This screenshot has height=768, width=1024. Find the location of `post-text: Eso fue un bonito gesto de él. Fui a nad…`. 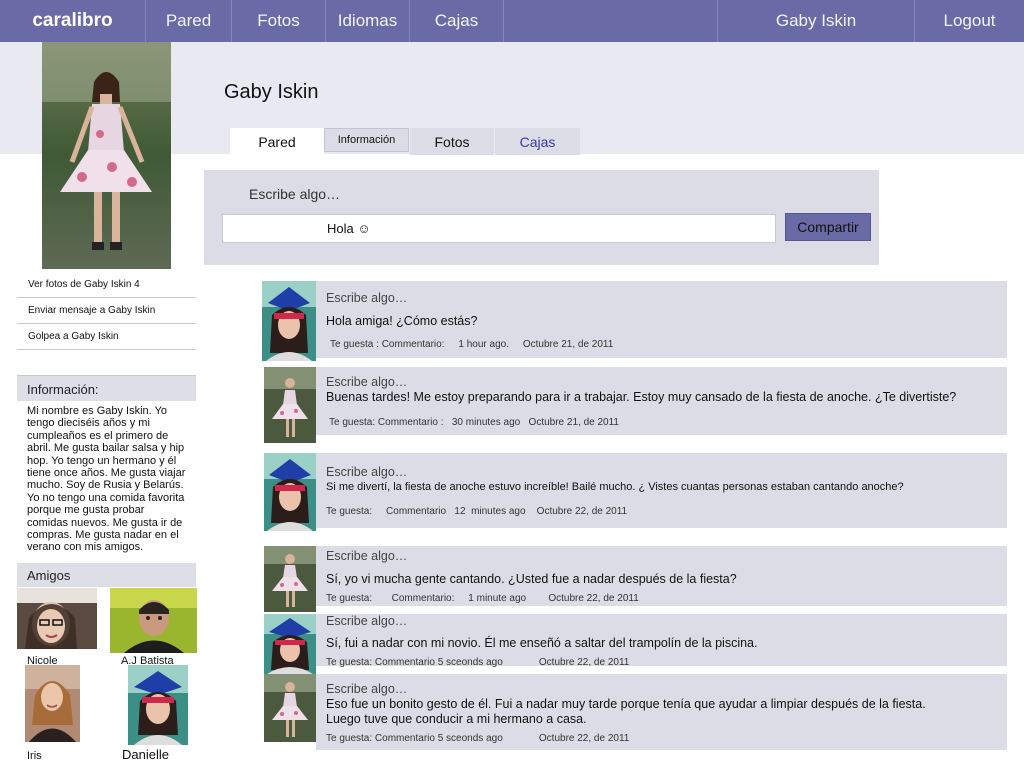

post-text: Eso fue un bonito gesto de él. Fui a nad… is located at coordinates (626, 711).